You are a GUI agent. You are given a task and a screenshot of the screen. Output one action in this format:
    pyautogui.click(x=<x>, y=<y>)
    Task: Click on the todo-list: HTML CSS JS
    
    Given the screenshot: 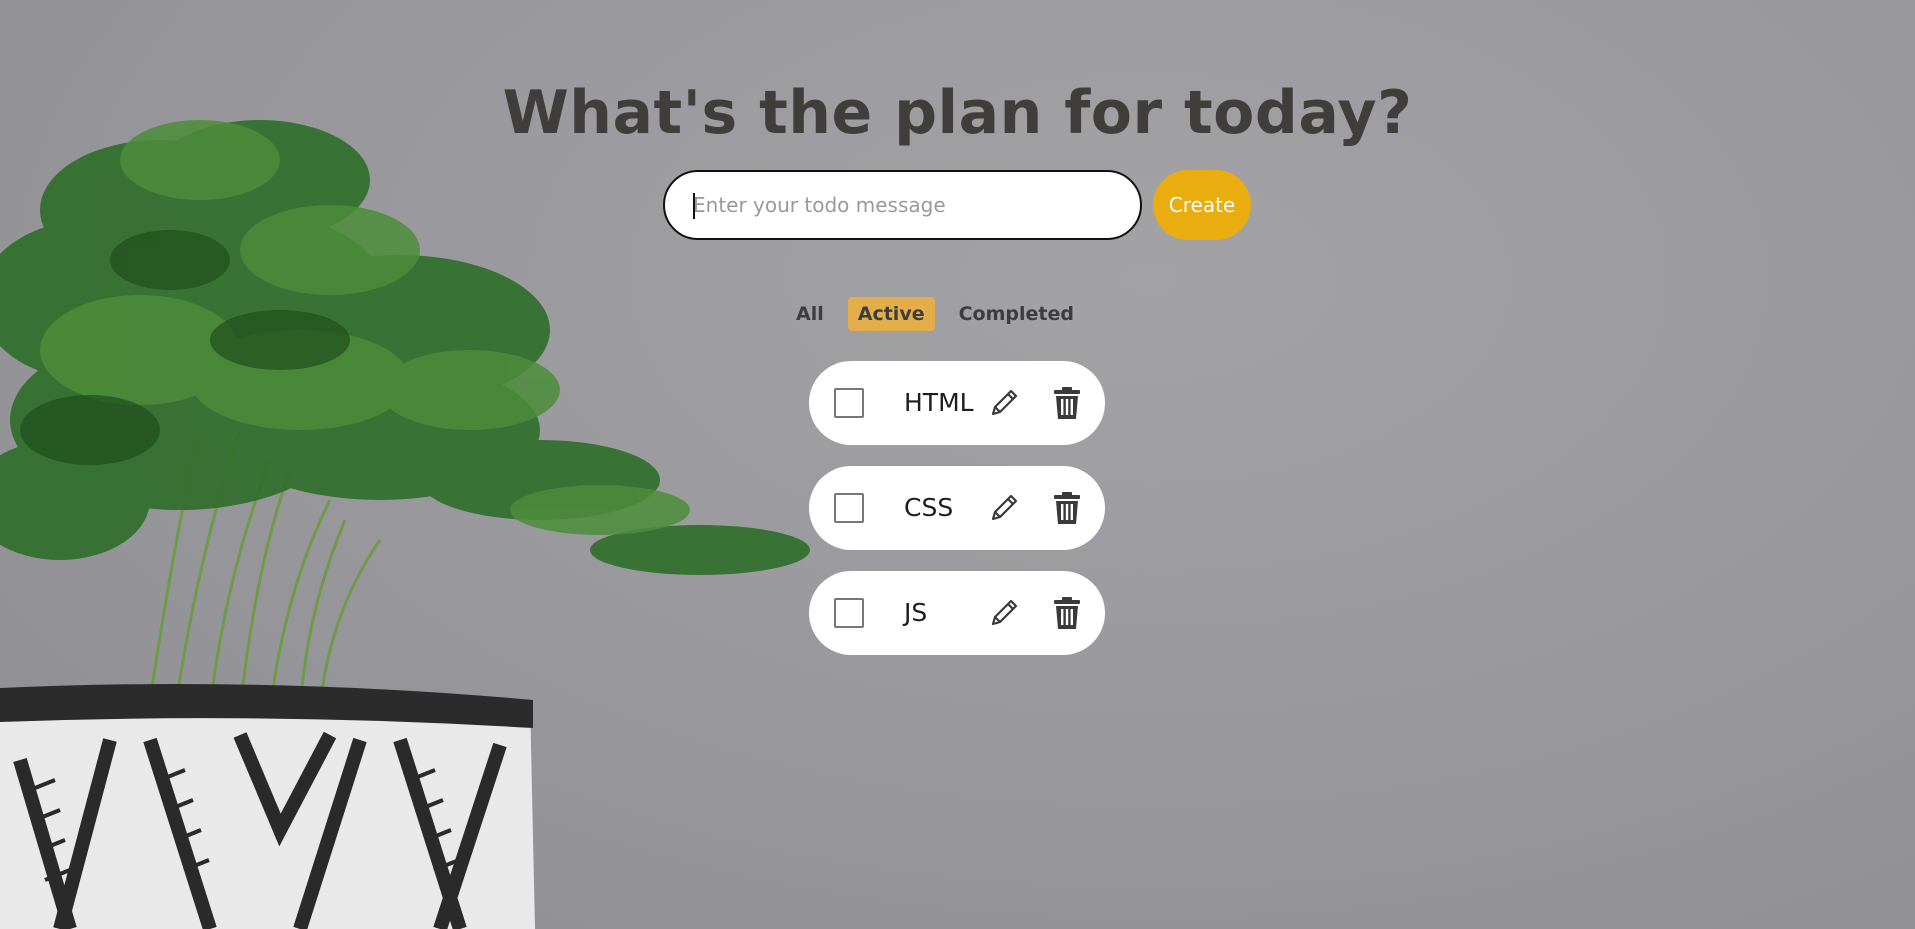 What is the action you would take?
    pyautogui.click(x=957, y=518)
    